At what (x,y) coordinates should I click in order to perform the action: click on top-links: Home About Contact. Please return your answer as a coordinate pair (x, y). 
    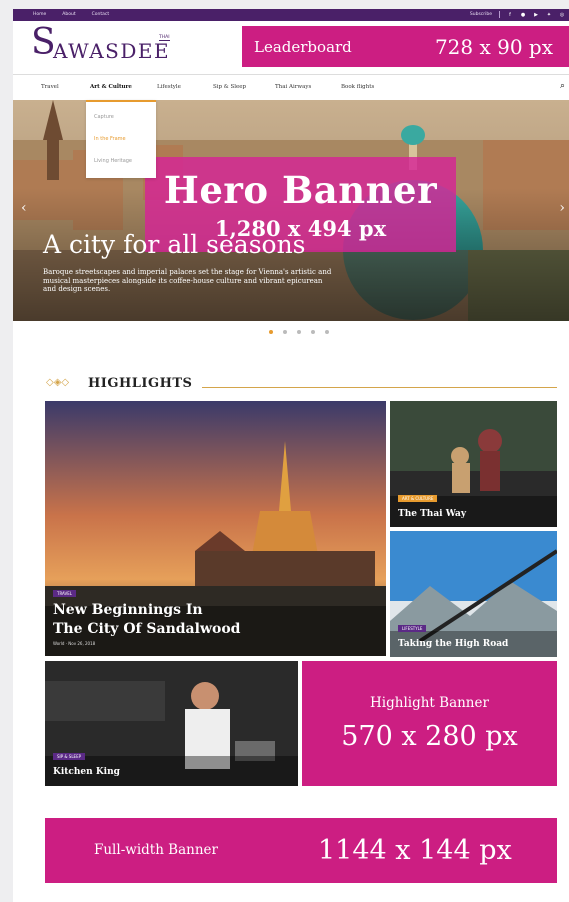
    Looking at the image, I should click on (71, 14).